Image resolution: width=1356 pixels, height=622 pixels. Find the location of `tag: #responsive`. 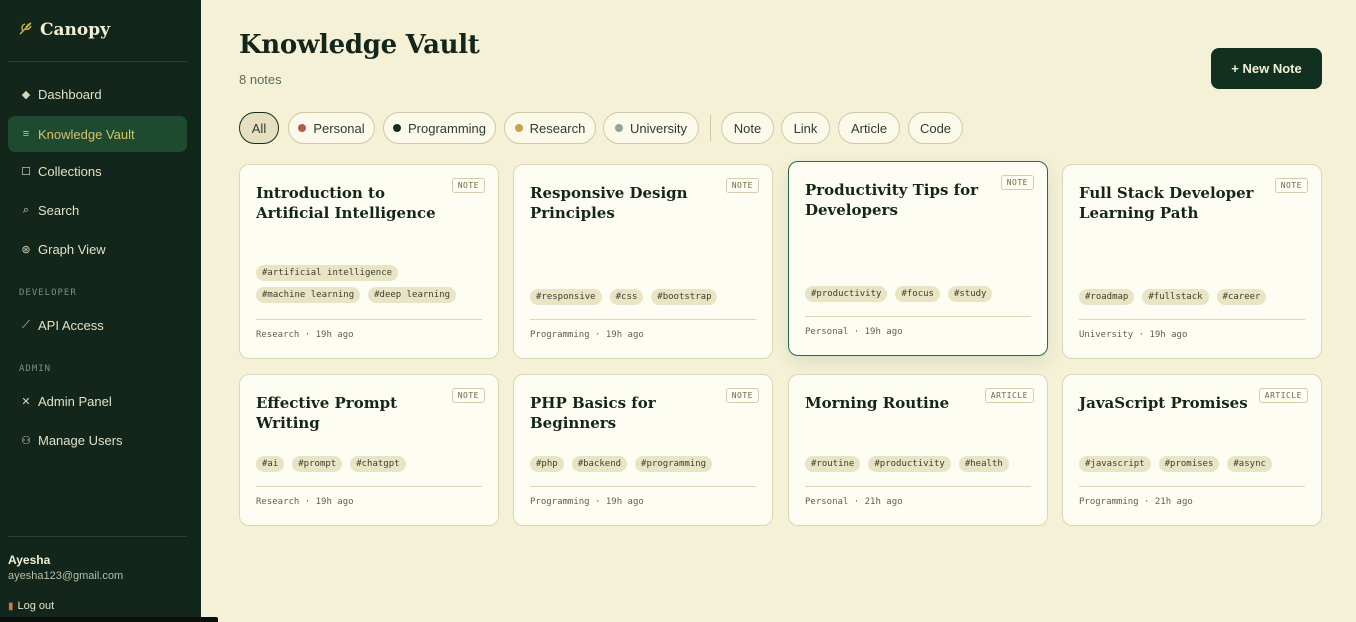

tag: #responsive is located at coordinates (566, 297).